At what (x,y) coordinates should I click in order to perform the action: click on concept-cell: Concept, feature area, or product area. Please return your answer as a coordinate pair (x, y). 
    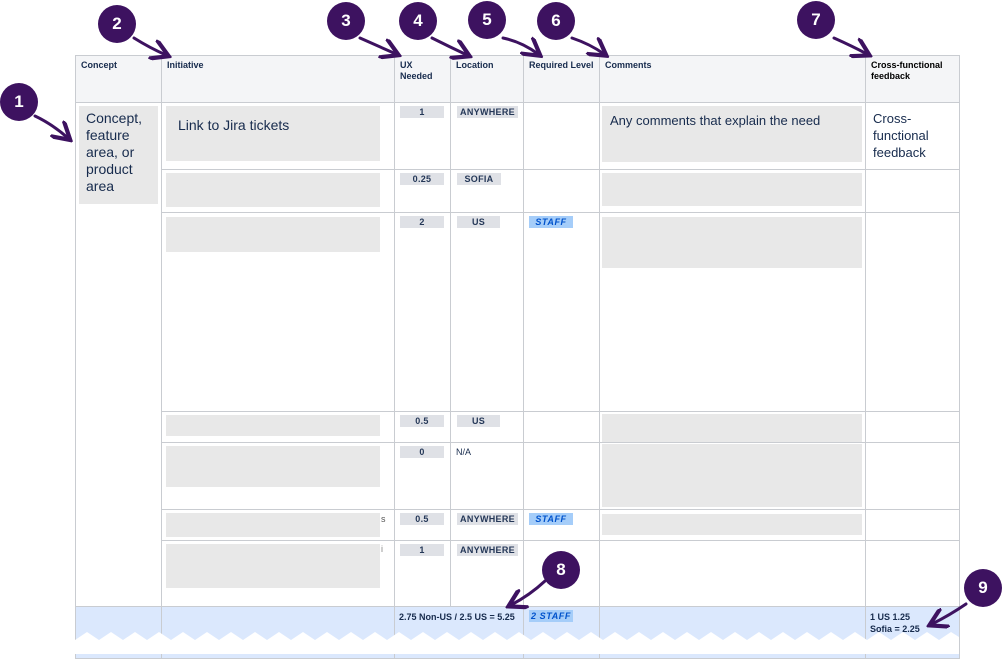
    Looking at the image, I should click on (118, 354).